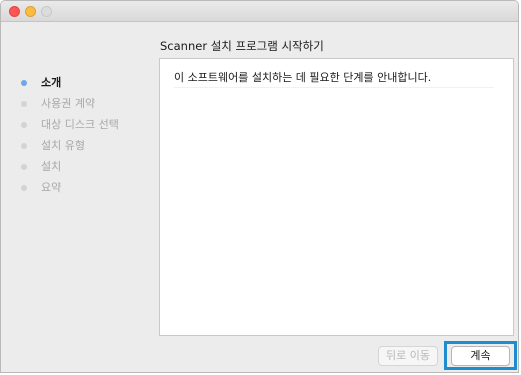  What do you see at coordinates (51, 187) in the screenshot?
I see `step-label: 요약` at bounding box center [51, 187].